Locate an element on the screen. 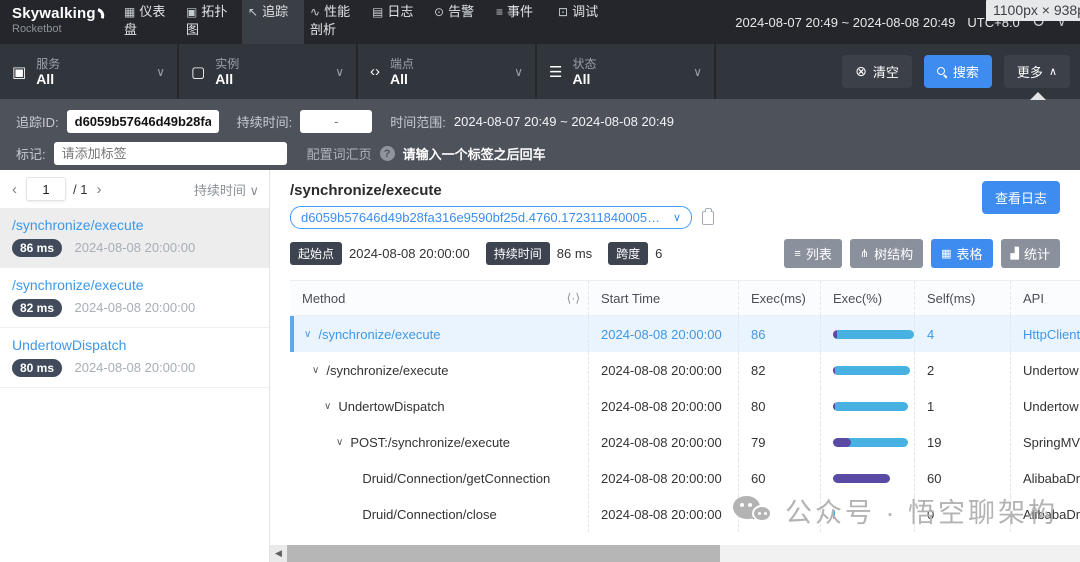 This screenshot has height=562, width=1080. view-toggle-button: ▦ 表格 is located at coordinates (962, 253).